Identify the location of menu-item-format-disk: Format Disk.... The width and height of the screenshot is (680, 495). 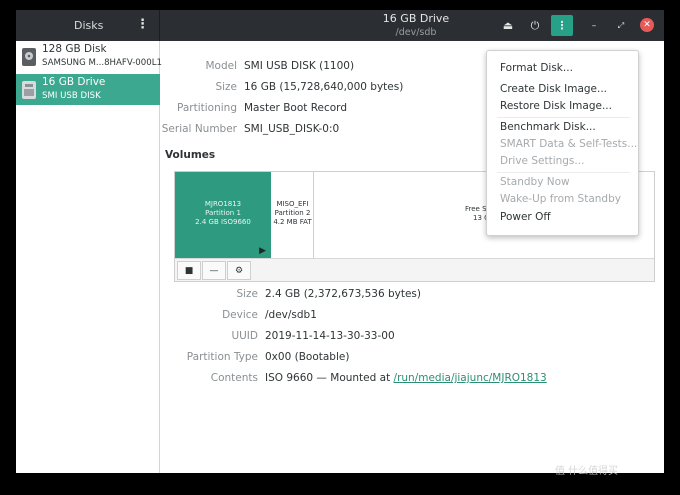
(536, 68).